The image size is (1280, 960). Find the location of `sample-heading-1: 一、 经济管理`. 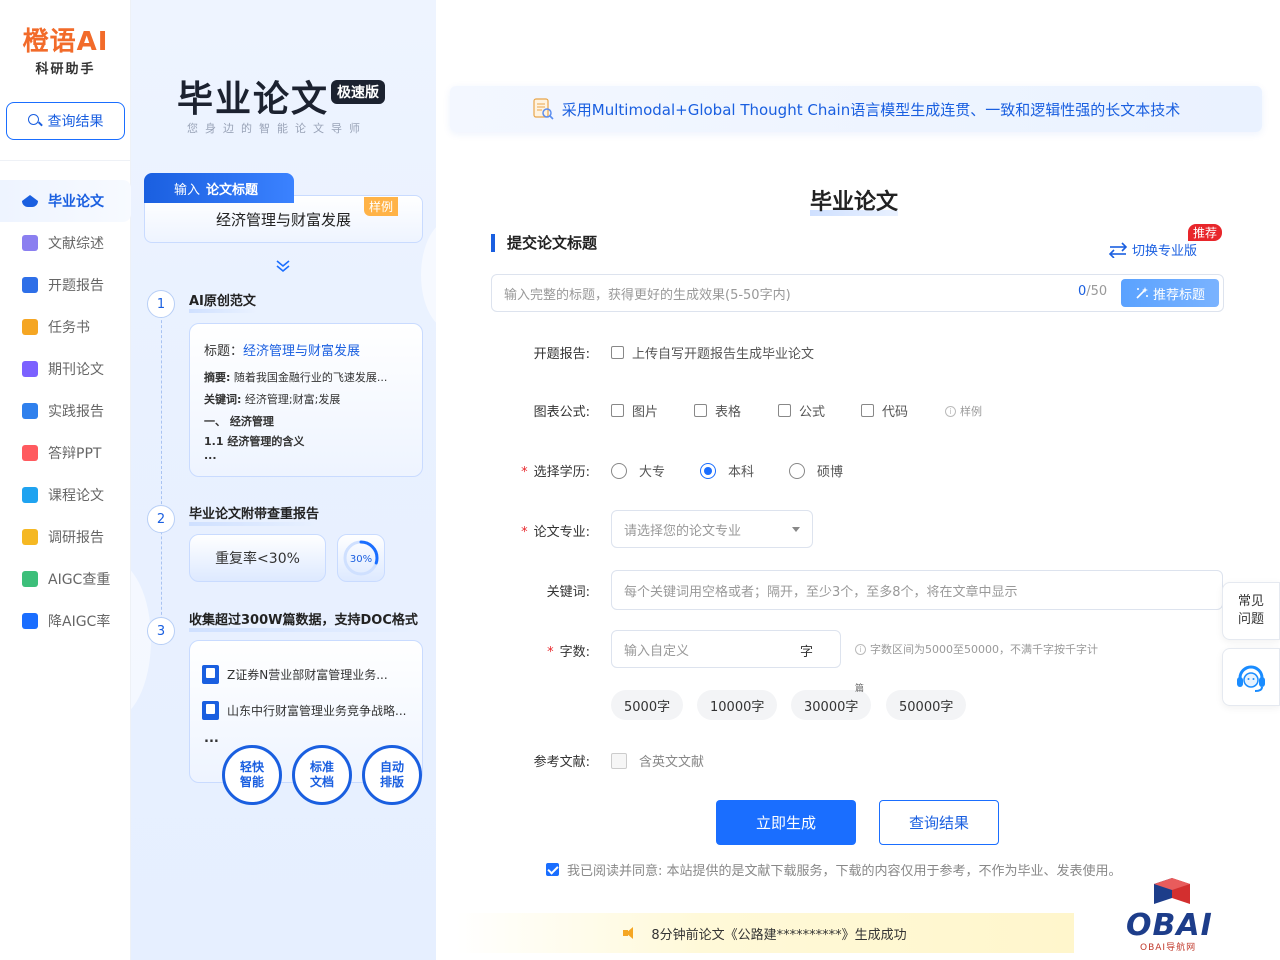

sample-heading-1: 一、 经济管理 is located at coordinates (239, 421).